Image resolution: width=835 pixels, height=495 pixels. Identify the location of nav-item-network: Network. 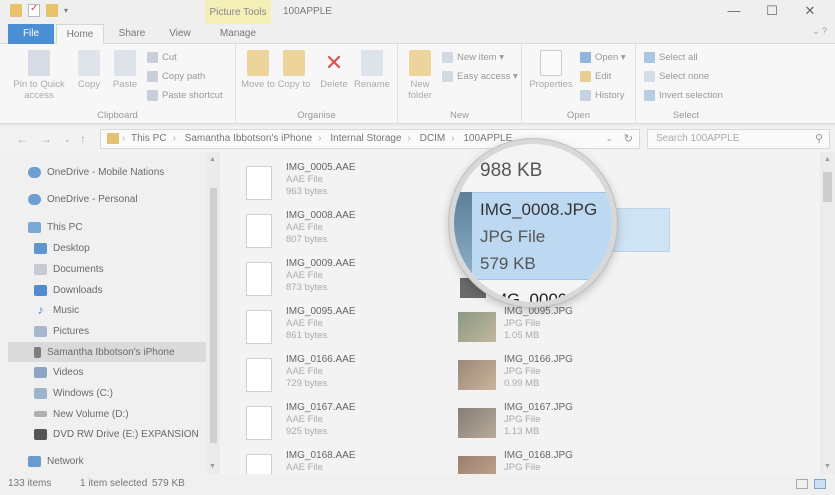
(56, 461).